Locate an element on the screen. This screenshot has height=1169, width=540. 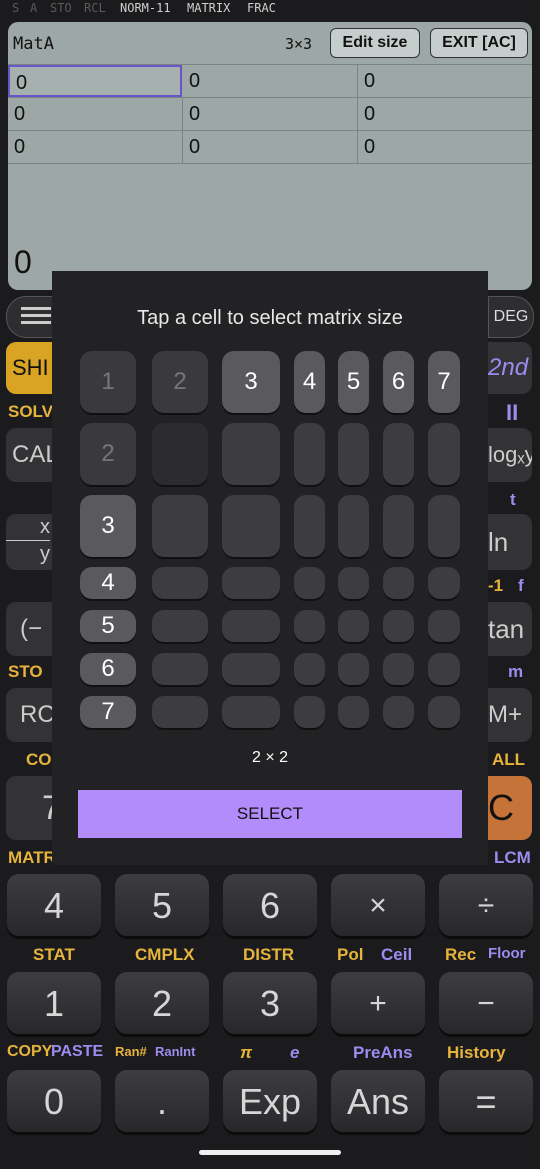
key-multiply: × is located at coordinates (378, 905).